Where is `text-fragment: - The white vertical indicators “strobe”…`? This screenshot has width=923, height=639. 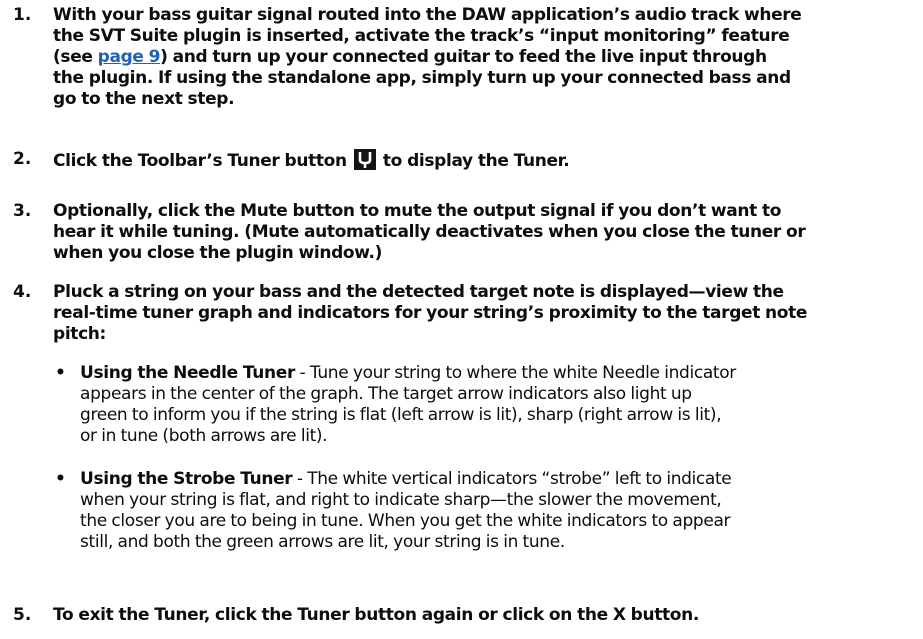 text-fragment: - The white vertical indicators “strobe”… is located at coordinates (512, 479).